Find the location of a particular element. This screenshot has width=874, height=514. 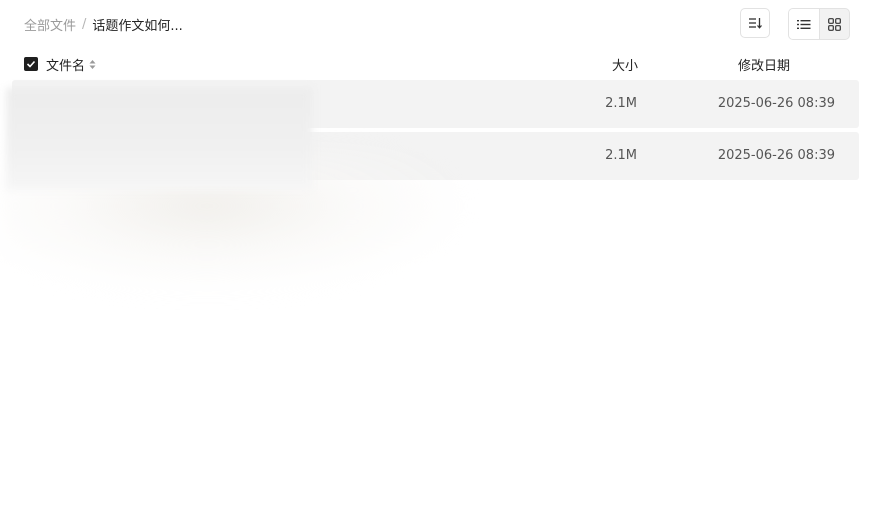

column-header-date: 修改日期 is located at coordinates (764, 64).